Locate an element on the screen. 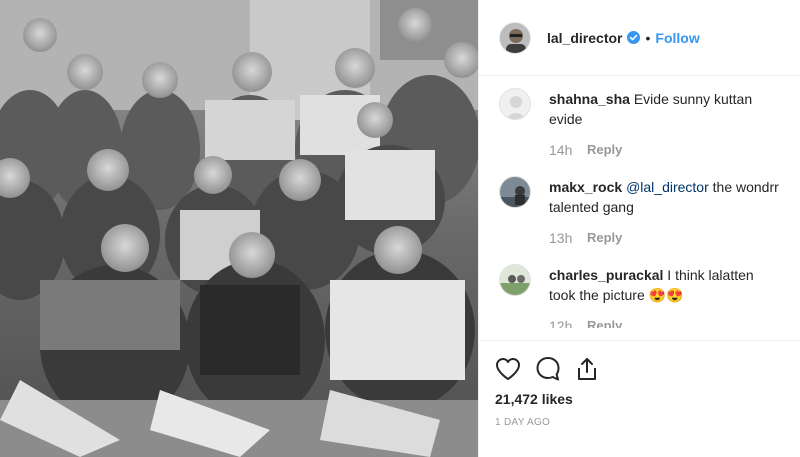 The width and height of the screenshot is (800, 457). comment-text: shahna_sha Evide sunny kuttan evide is located at coordinates (666, 109).